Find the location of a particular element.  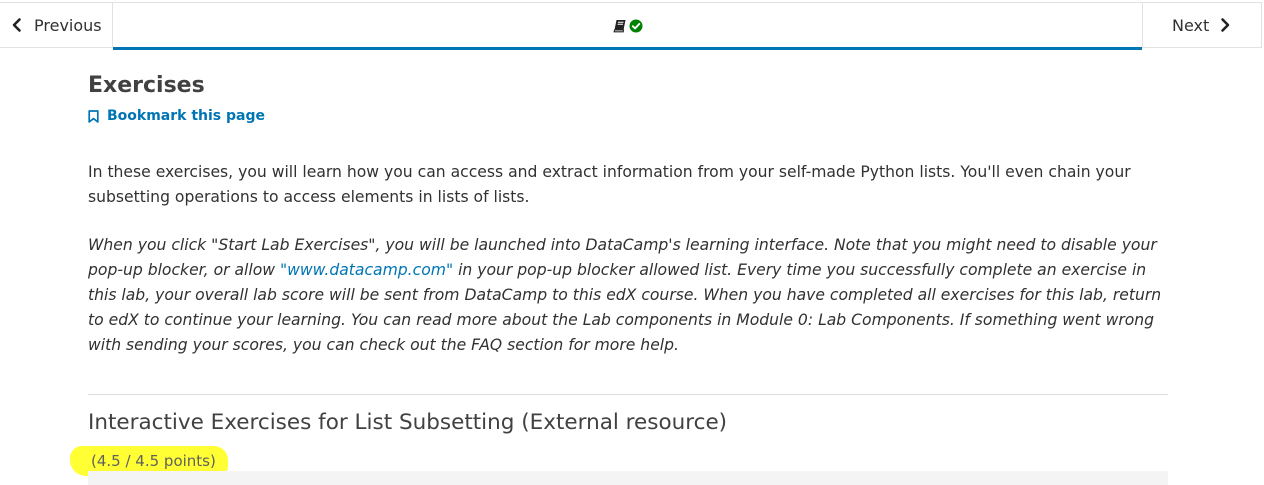

tab-current-unit is located at coordinates (627, 26).